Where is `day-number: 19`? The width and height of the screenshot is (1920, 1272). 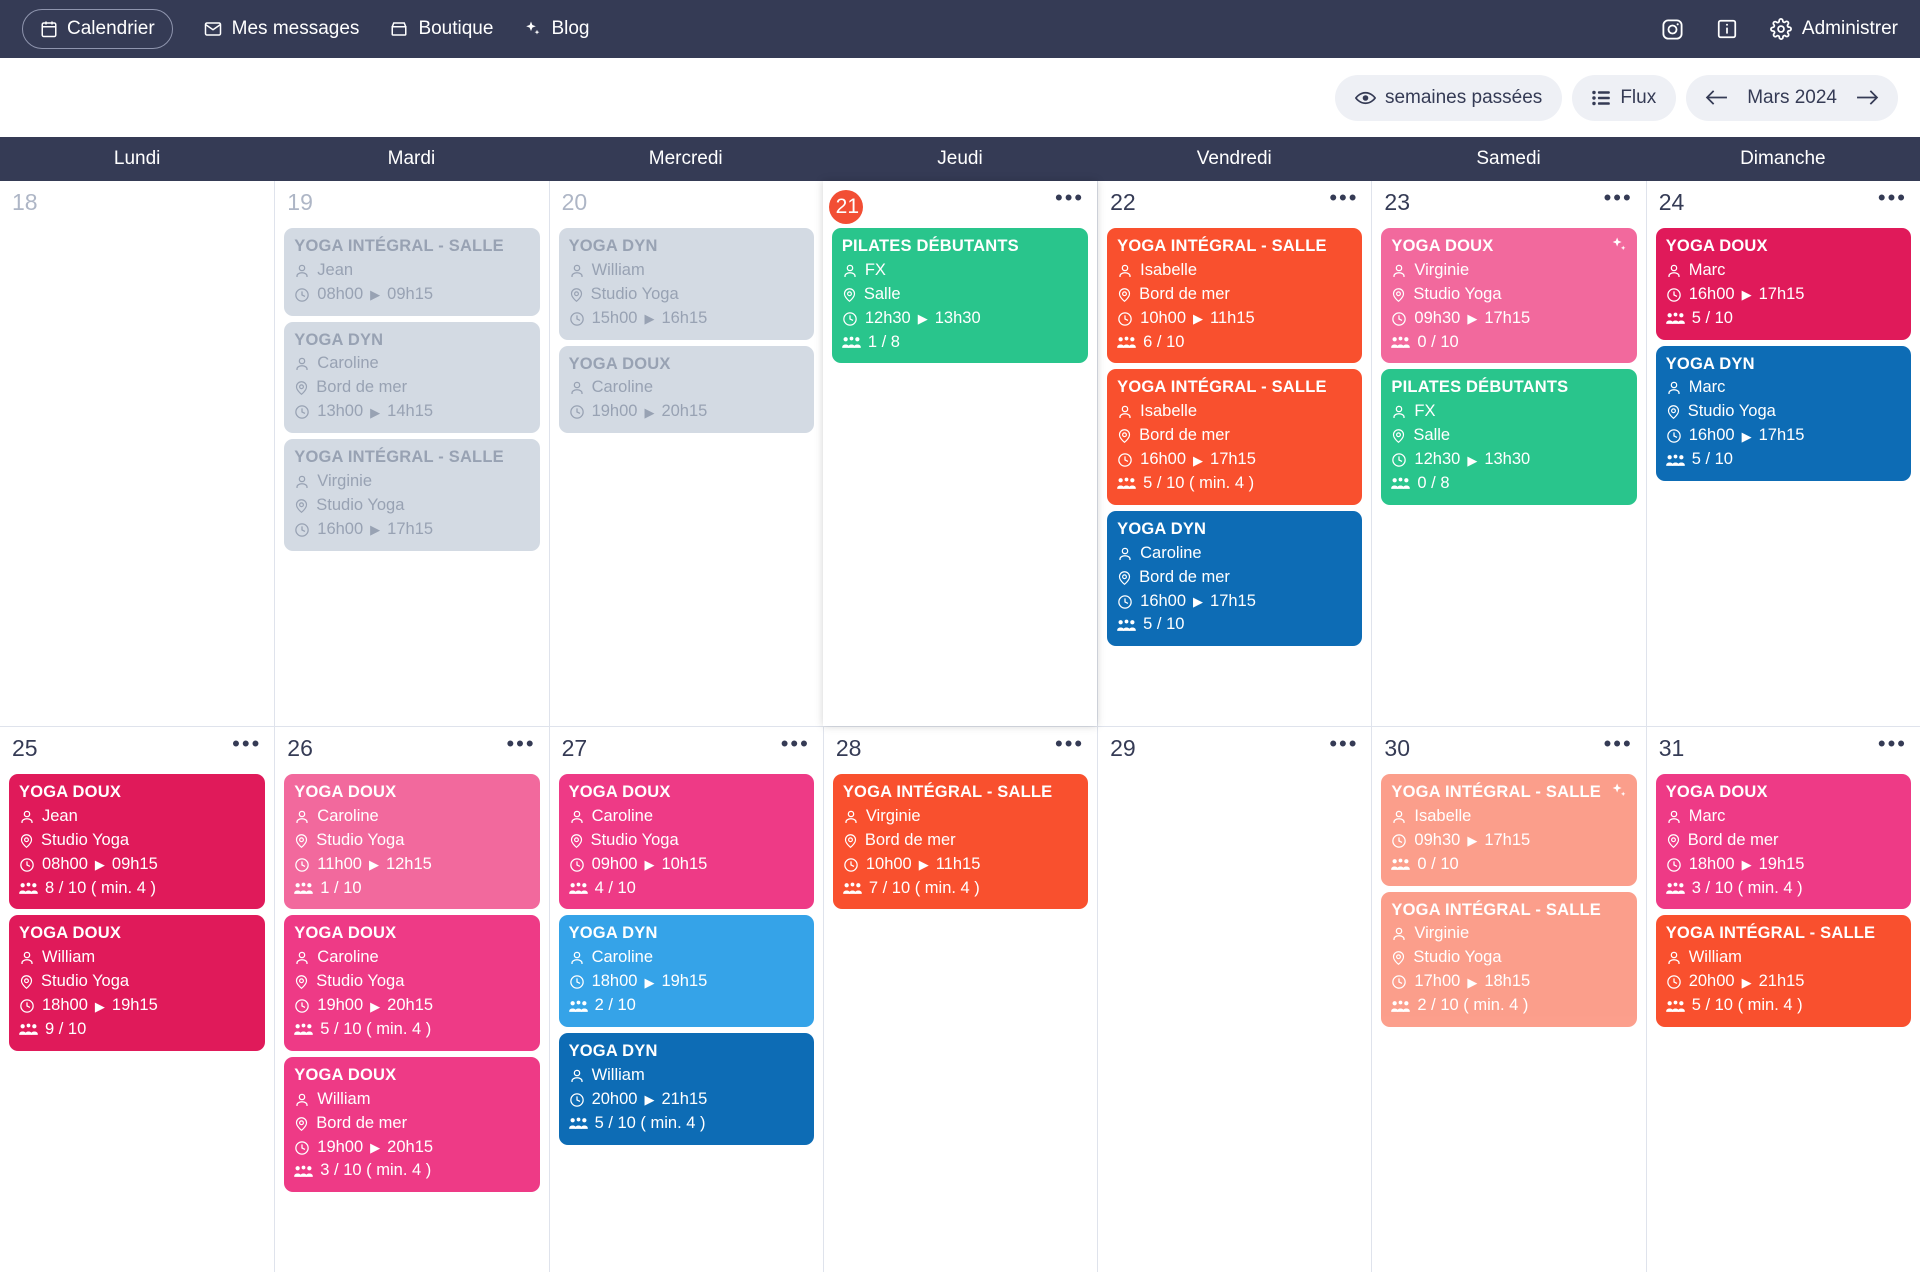 day-number: 19 is located at coordinates (300, 202).